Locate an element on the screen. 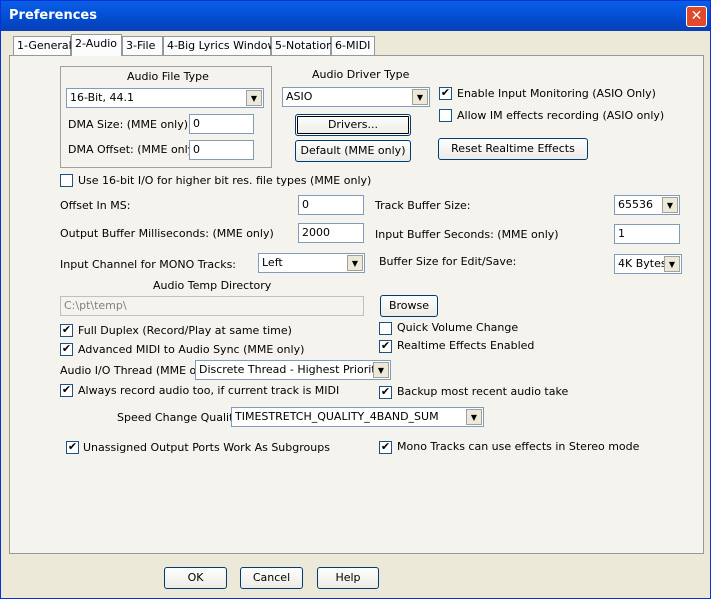 The width and height of the screenshot is (711, 599). speed-change-quality-select: TIMESTRETCH_QUALITY_4BAND_SUM ▼ is located at coordinates (357, 417).